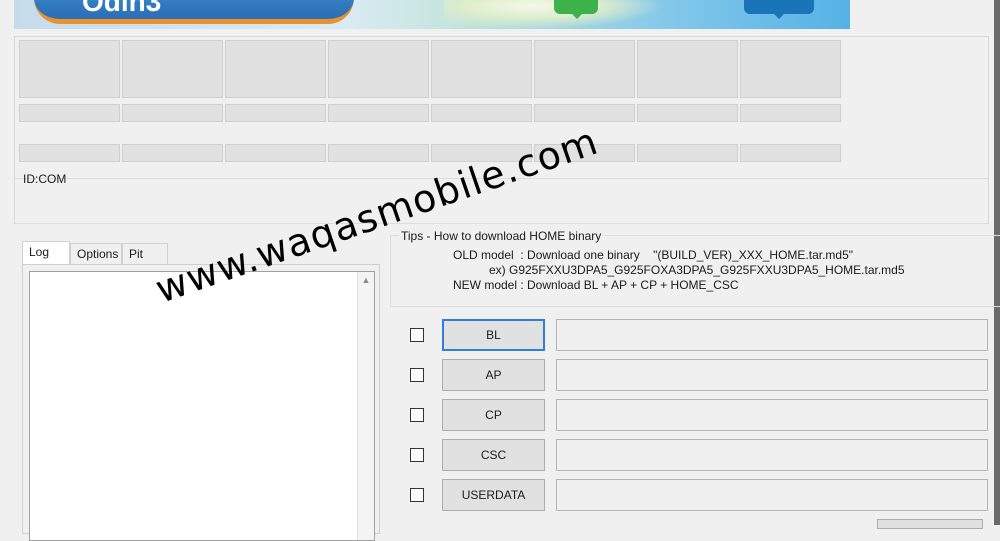 The width and height of the screenshot is (1000, 541). What do you see at coordinates (430, 153) in the screenshot?
I see `port-slots-com` at bounding box center [430, 153].